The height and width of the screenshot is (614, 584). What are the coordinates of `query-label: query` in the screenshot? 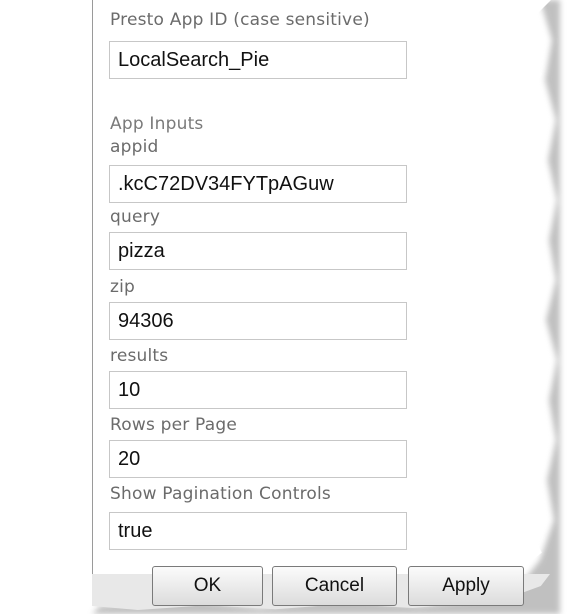 It's located at (135, 217).